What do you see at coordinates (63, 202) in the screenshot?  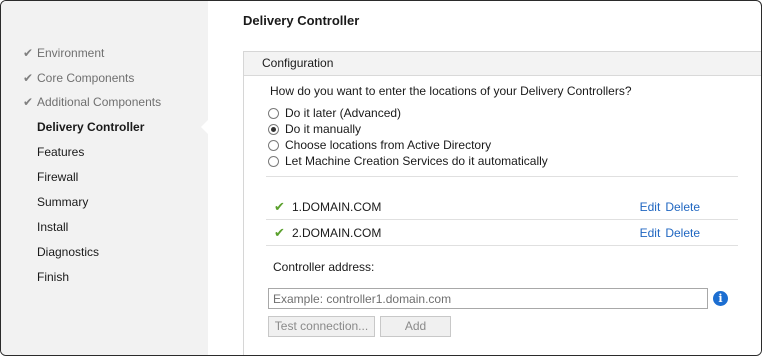 I see `sidebar-item-summary: Summary` at bounding box center [63, 202].